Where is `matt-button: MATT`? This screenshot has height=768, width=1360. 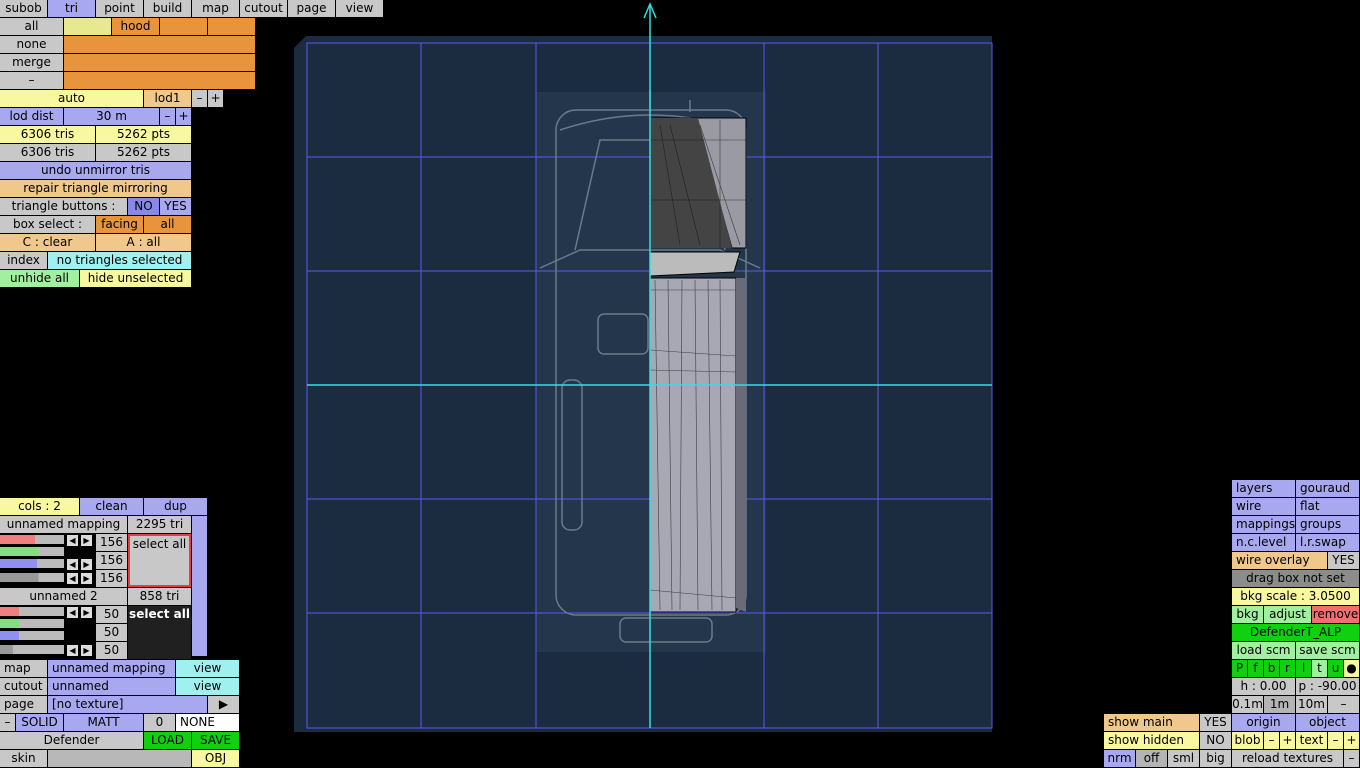 matt-button: MATT is located at coordinates (103, 722).